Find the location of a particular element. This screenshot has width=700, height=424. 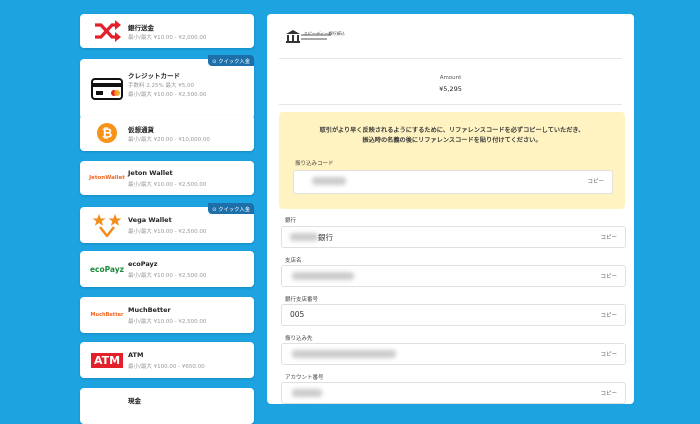

muchbetter-logo: MuchBetter is located at coordinates (107, 315).